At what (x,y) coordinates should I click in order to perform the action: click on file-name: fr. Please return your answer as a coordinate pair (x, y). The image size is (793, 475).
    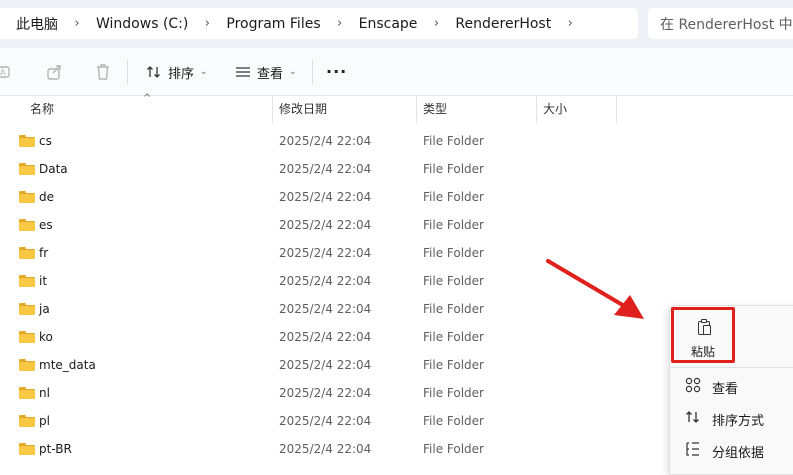
    Looking at the image, I should click on (44, 253).